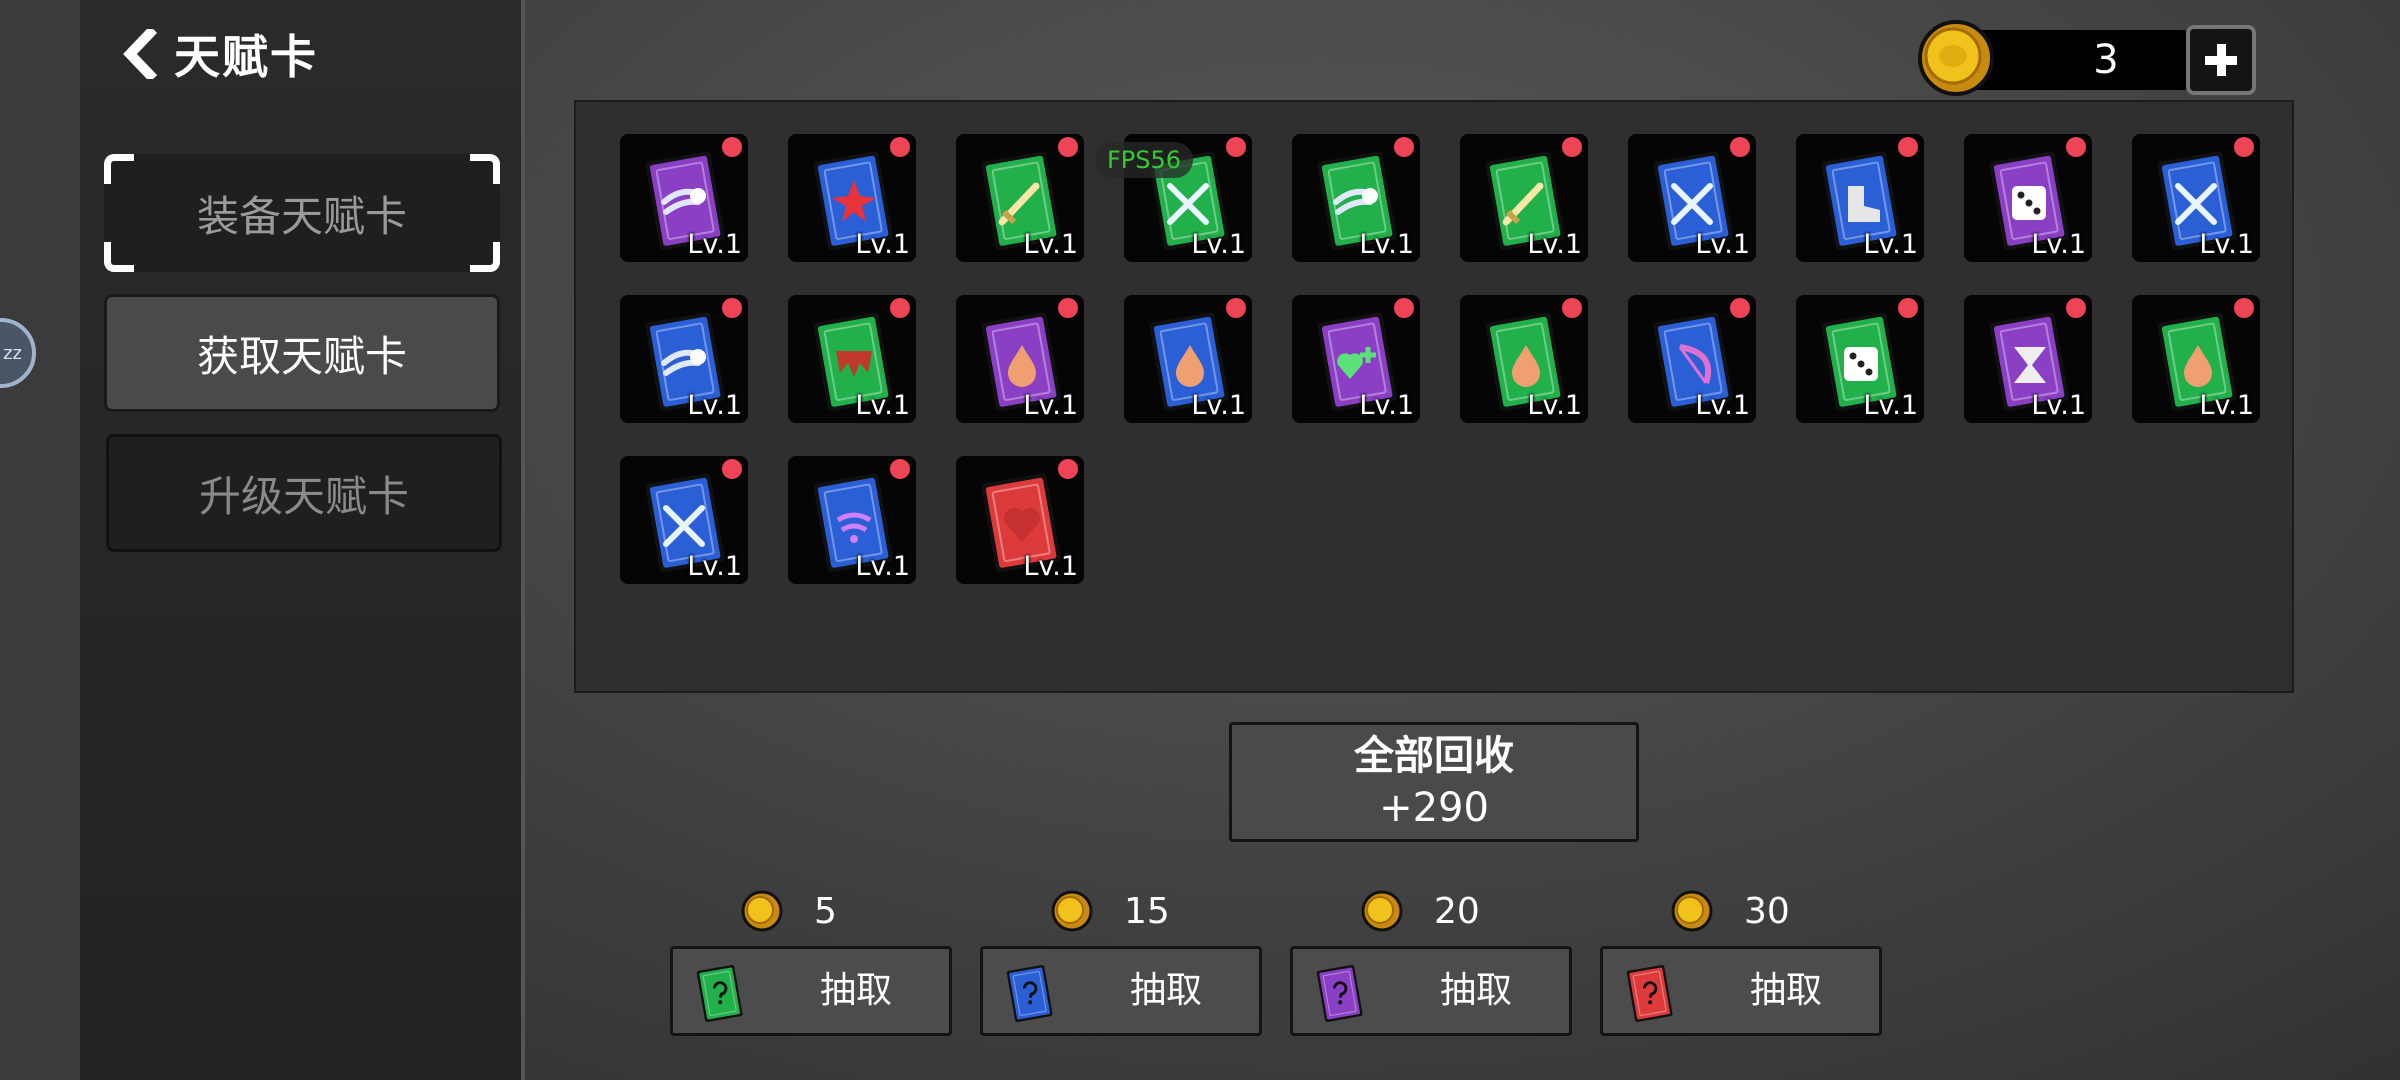 The image size is (2400, 1080). I want to click on menu-label: 获取天赋卡, so click(301, 356).